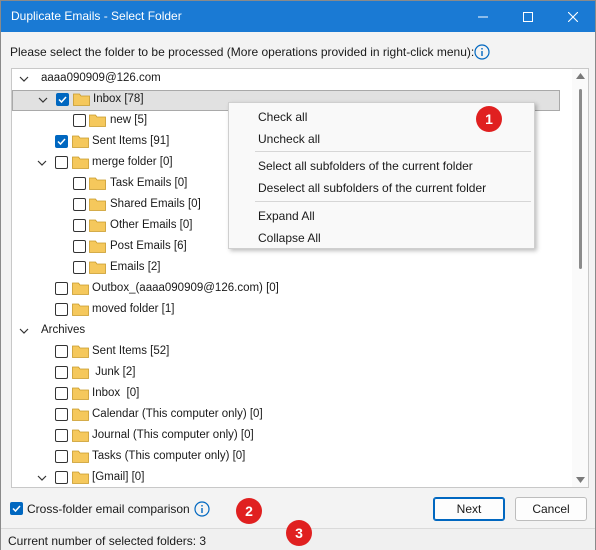 This screenshot has height=550, width=596. What do you see at coordinates (173, 435) in the screenshot?
I see `tree-row-label: Journal (This computer only) [0]` at bounding box center [173, 435].